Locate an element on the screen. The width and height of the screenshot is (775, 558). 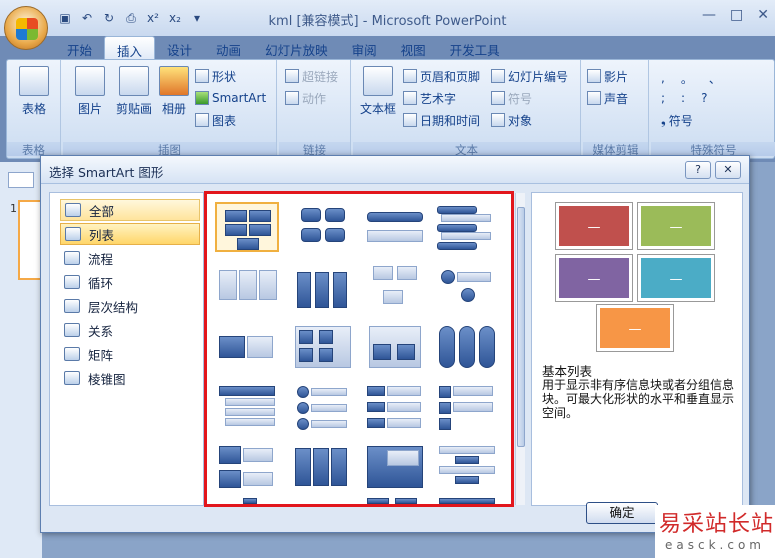
tab-review: 审阅 is located at coordinates (364, 48).